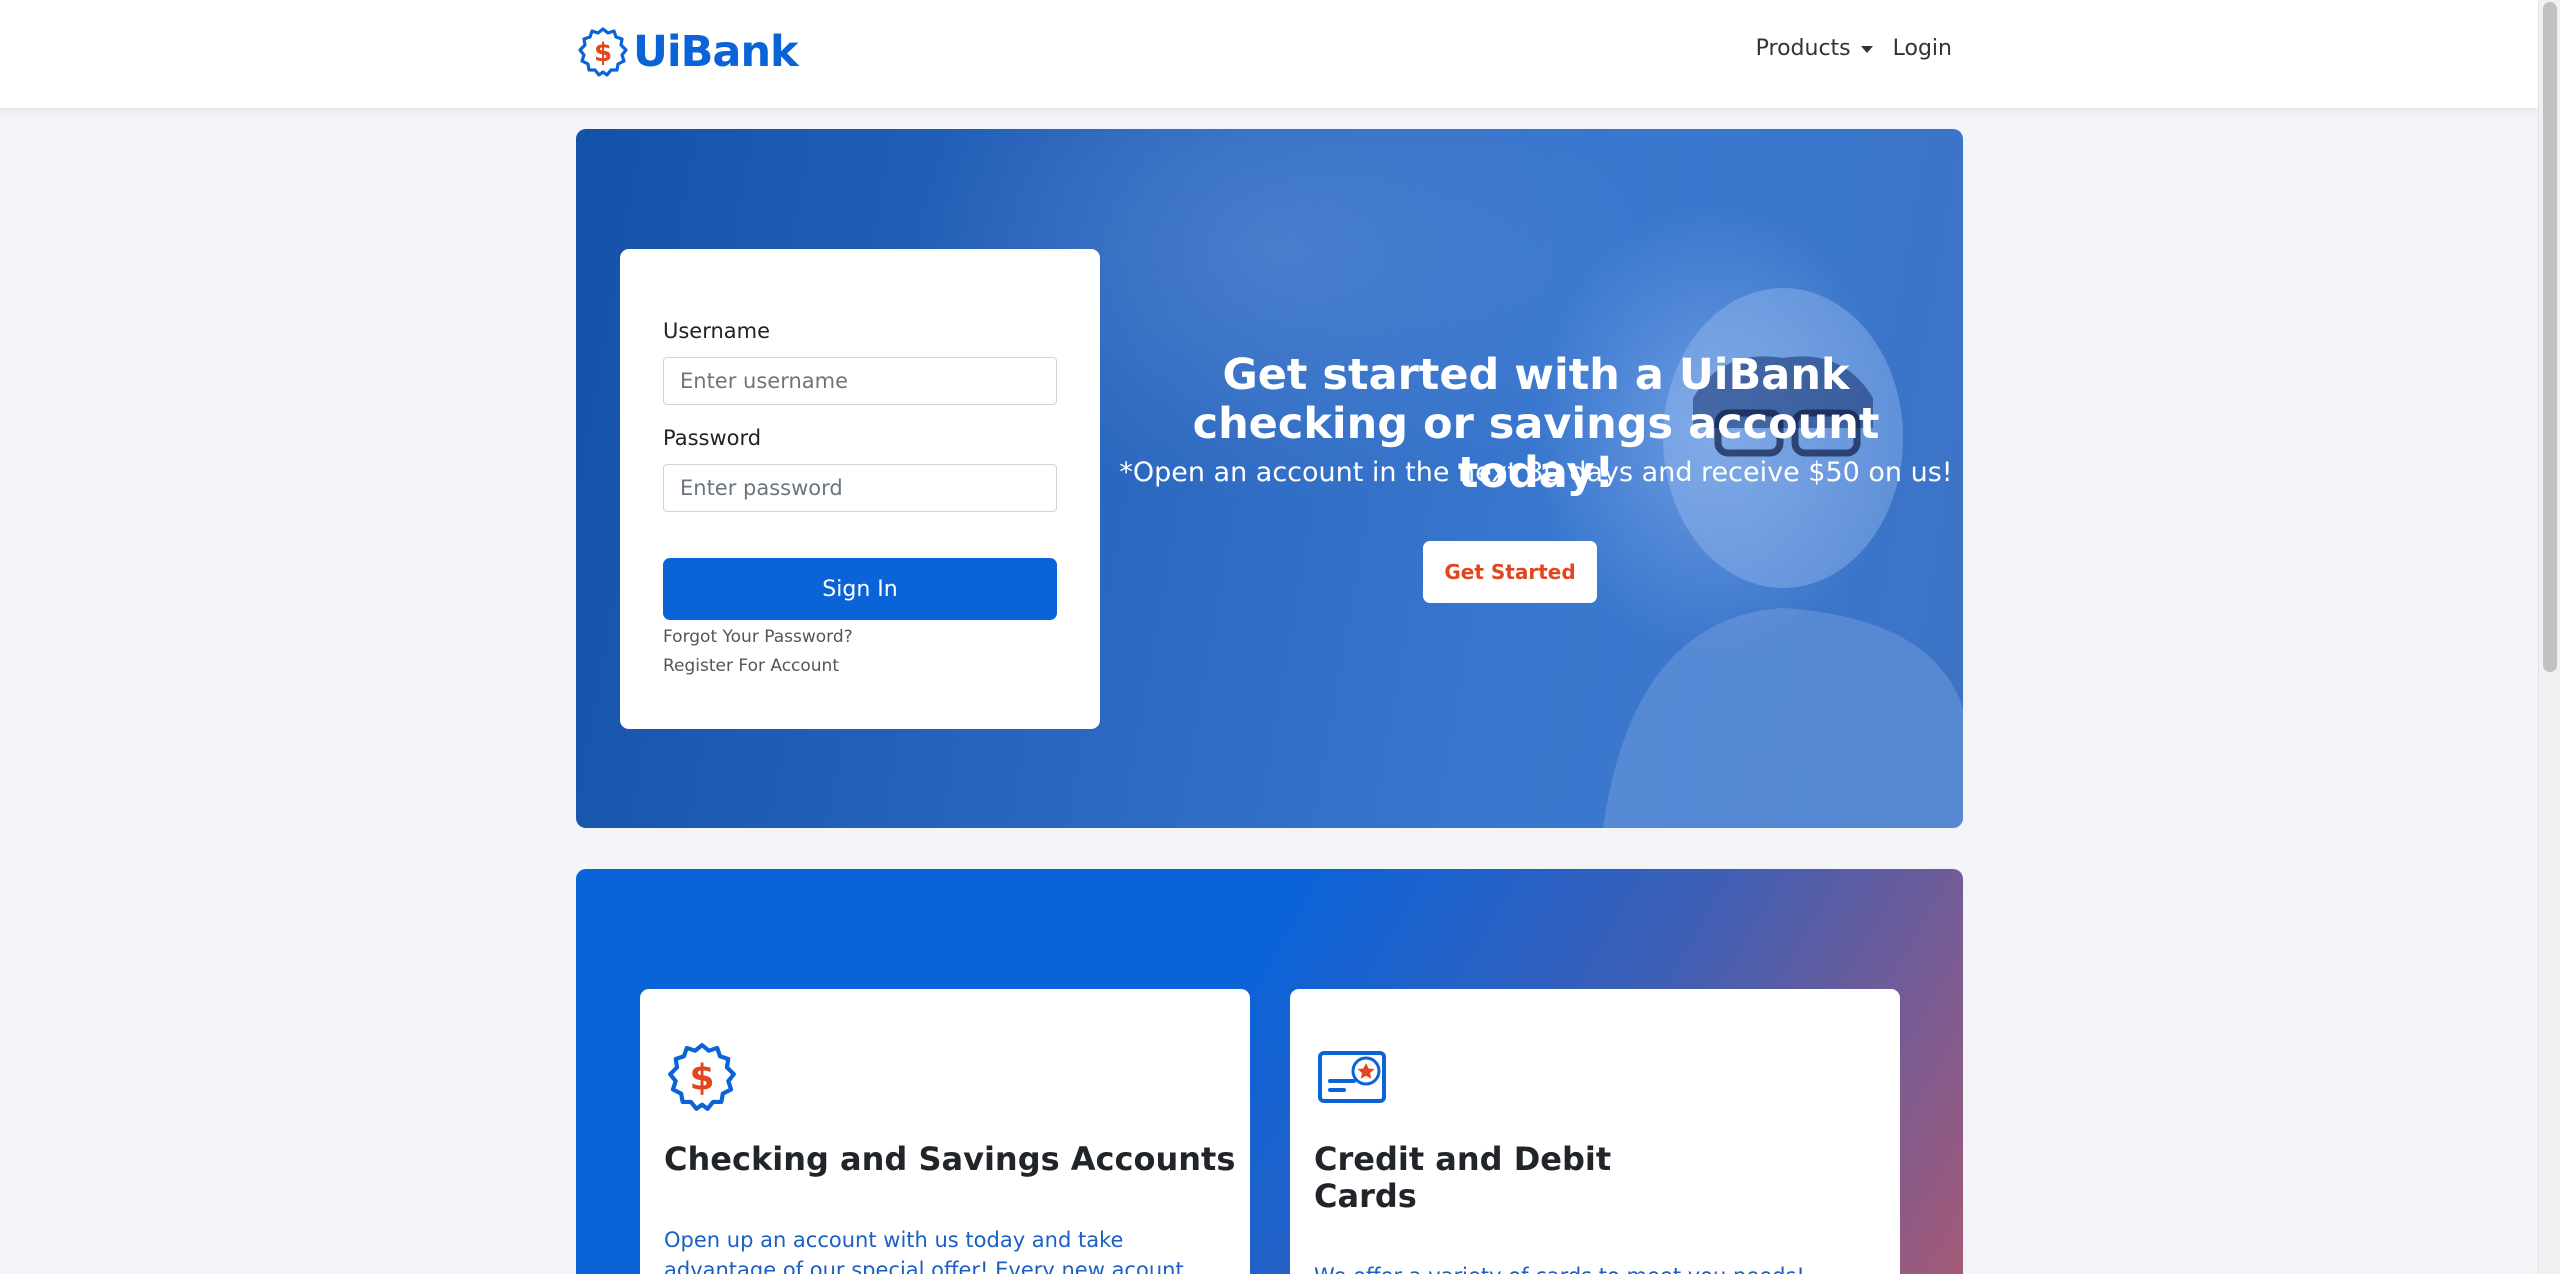 The width and height of the screenshot is (2560, 1274). Describe the element at coordinates (1365, 1196) in the screenshot. I see `product-title-line2: Cards` at that location.